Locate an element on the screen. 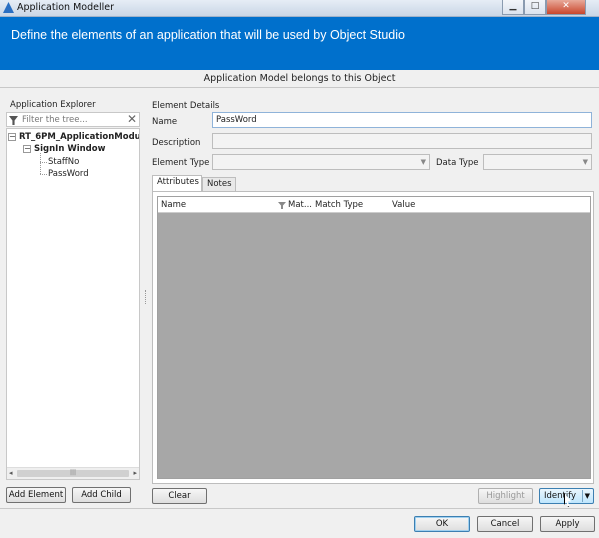  column-match-type: Match Type is located at coordinates (339, 205).